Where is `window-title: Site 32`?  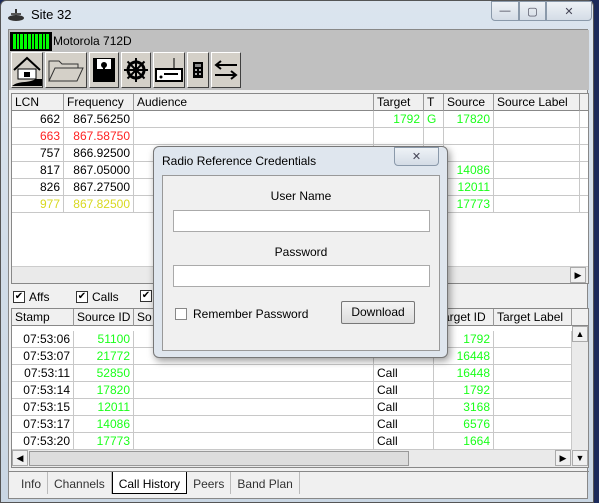 window-title: Site 32 is located at coordinates (51, 14).